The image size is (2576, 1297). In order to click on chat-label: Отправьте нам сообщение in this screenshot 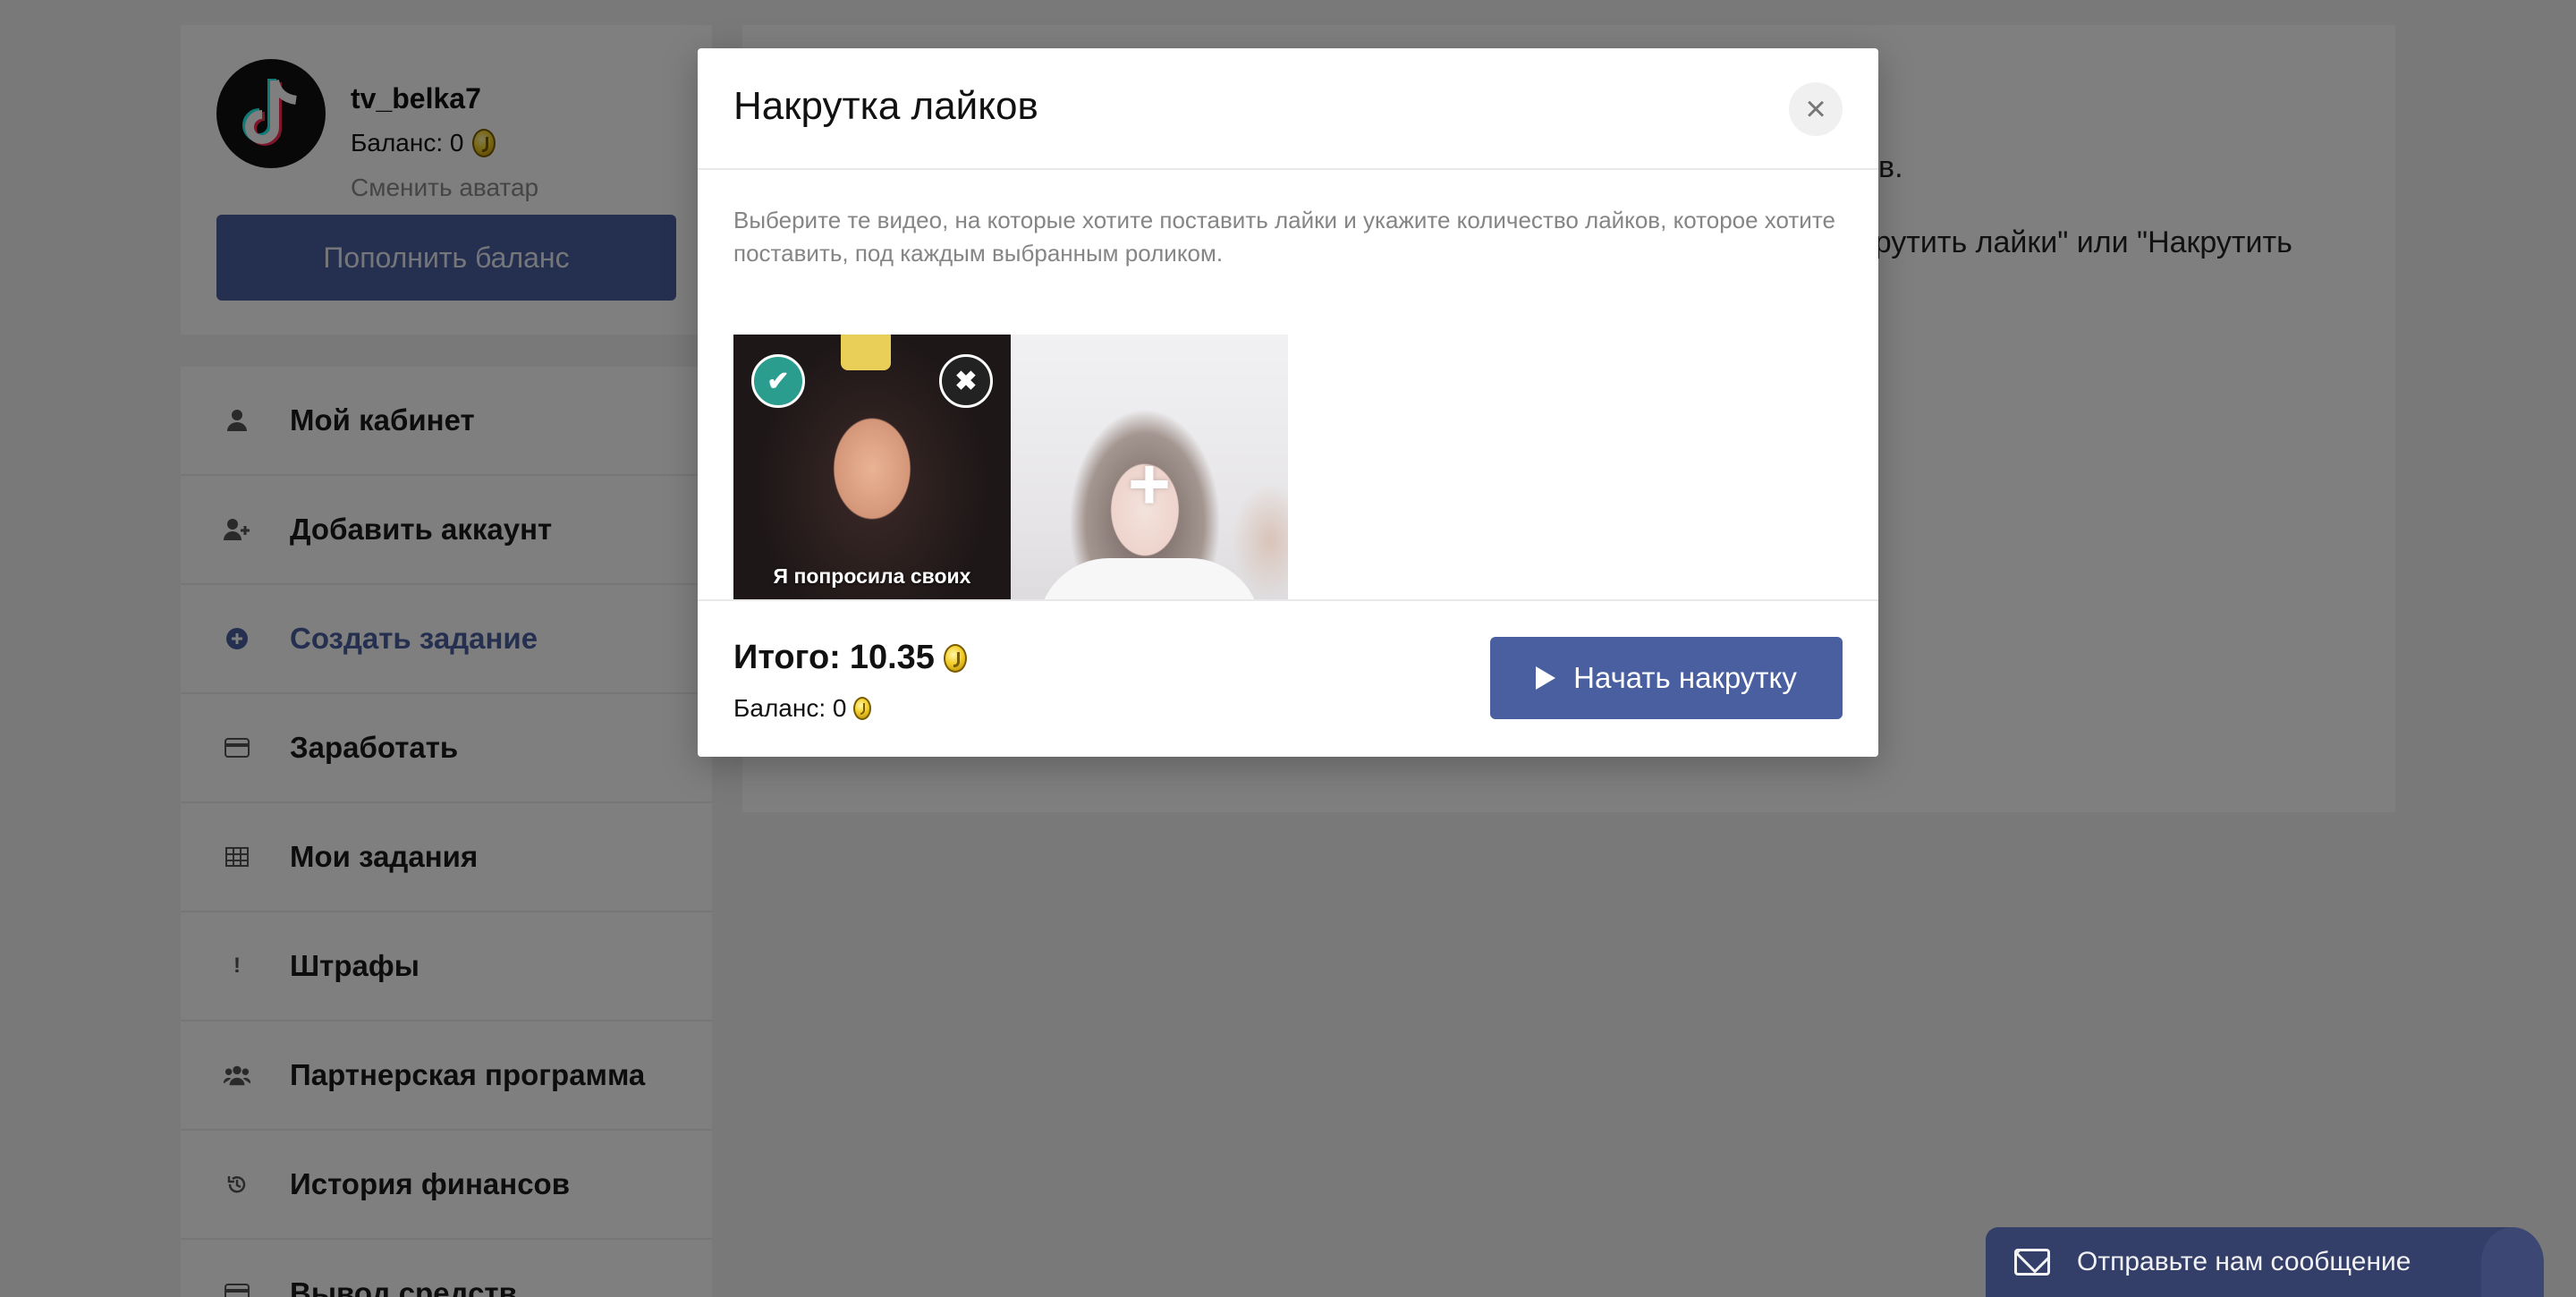, I will do `click(2244, 1262)`.